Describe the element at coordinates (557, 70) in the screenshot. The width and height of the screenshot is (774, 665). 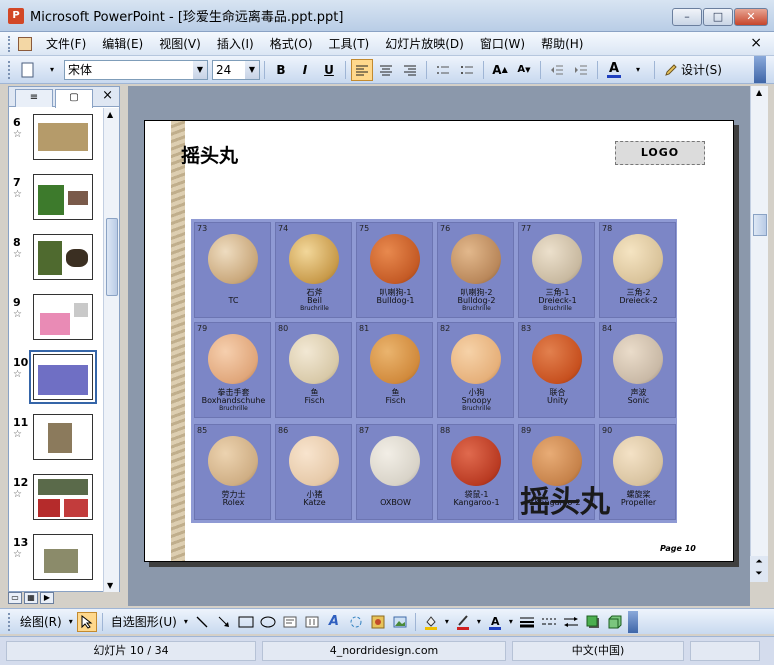
I see `decrease-indent-button` at that location.